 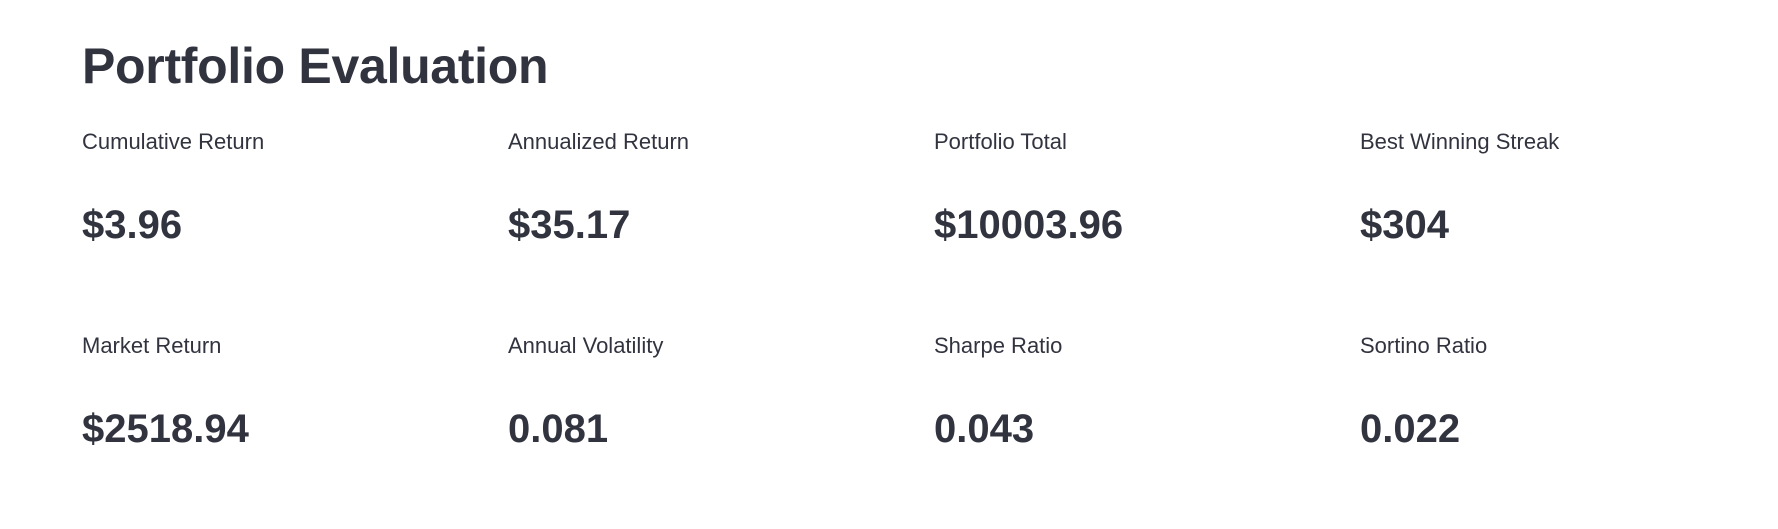 I want to click on metric-label: Sharpe Ratio, so click(x=998, y=345).